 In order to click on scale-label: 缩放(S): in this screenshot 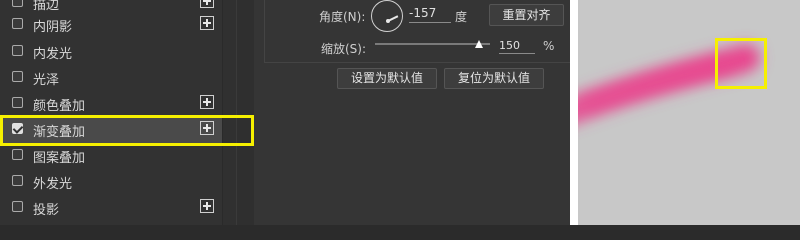, I will do `click(344, 49)`.